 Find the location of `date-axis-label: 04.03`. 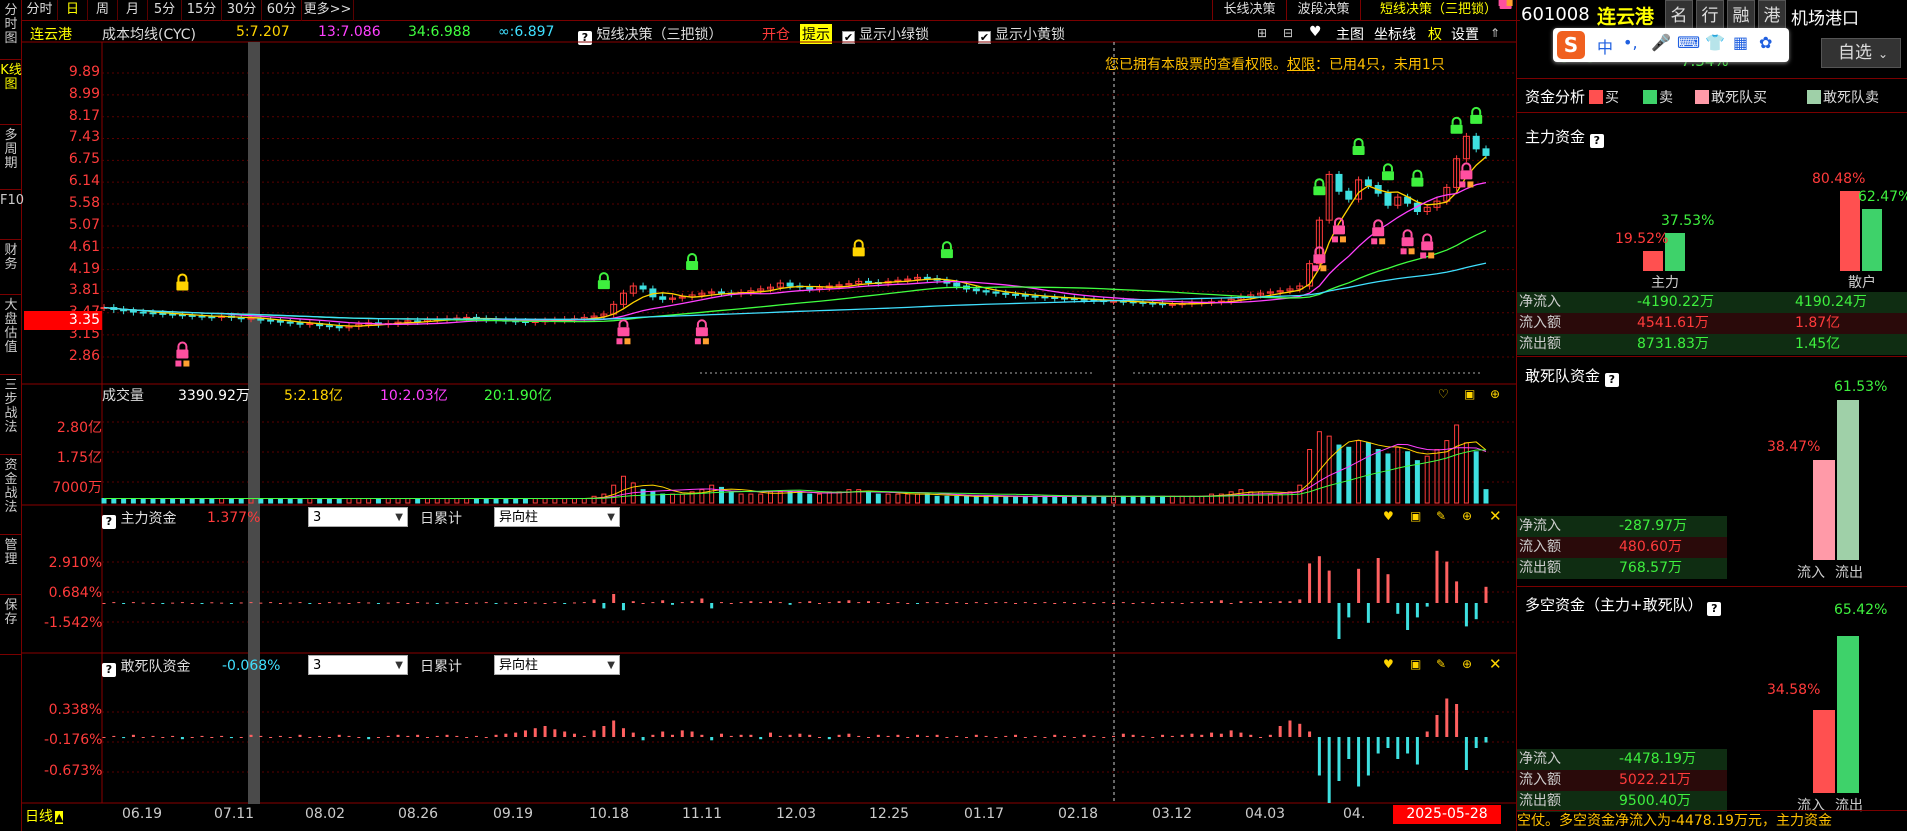

date-axis-label: 04.03 is located at coordinates (1265, 814).